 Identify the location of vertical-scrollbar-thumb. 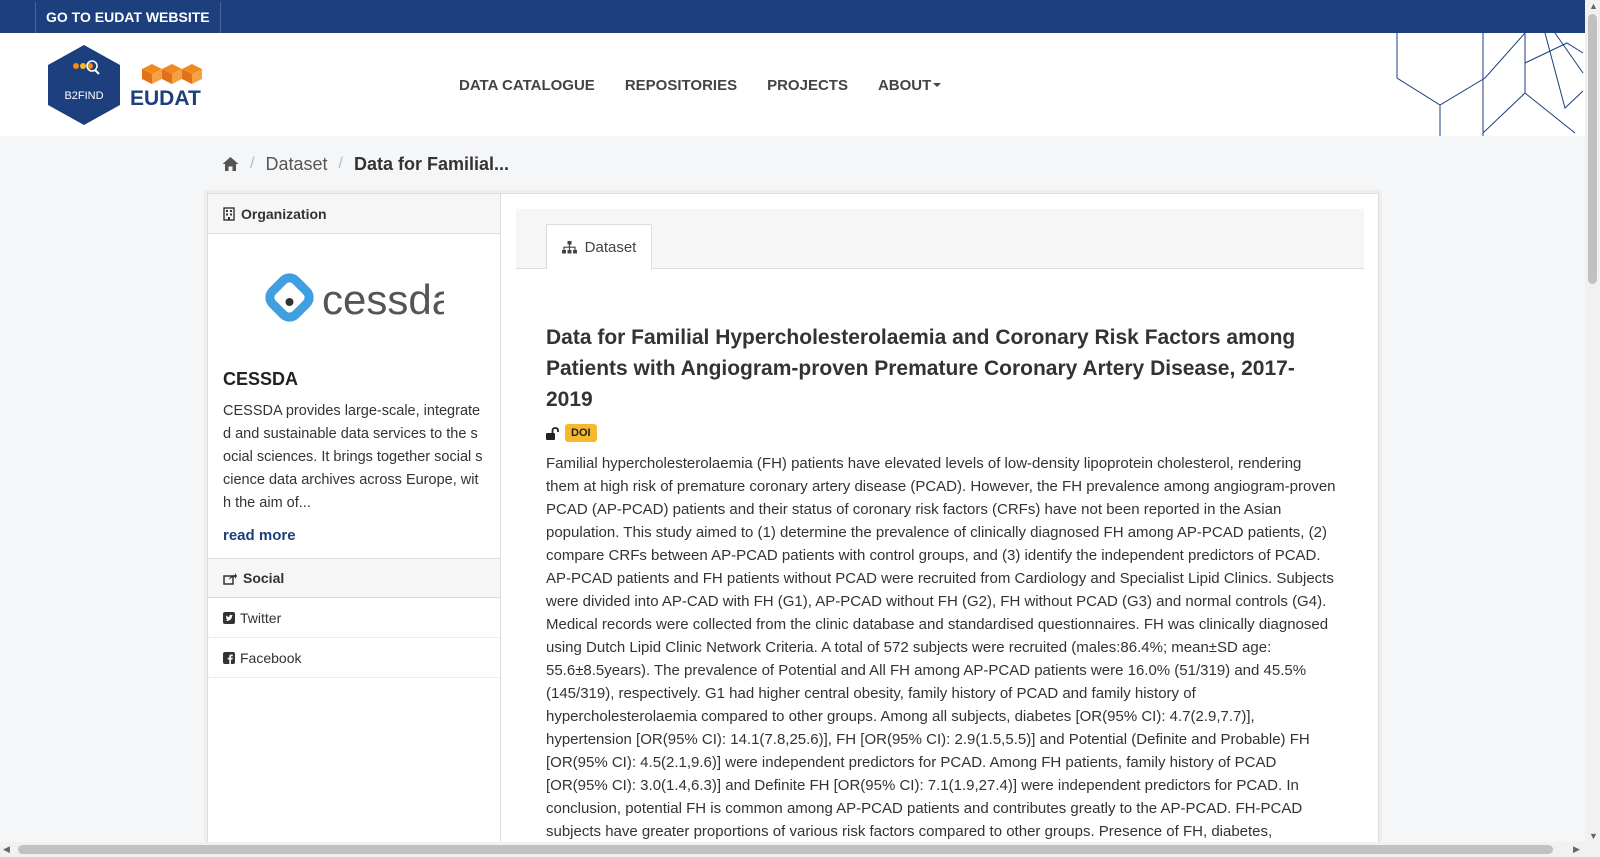
(1592, 149).